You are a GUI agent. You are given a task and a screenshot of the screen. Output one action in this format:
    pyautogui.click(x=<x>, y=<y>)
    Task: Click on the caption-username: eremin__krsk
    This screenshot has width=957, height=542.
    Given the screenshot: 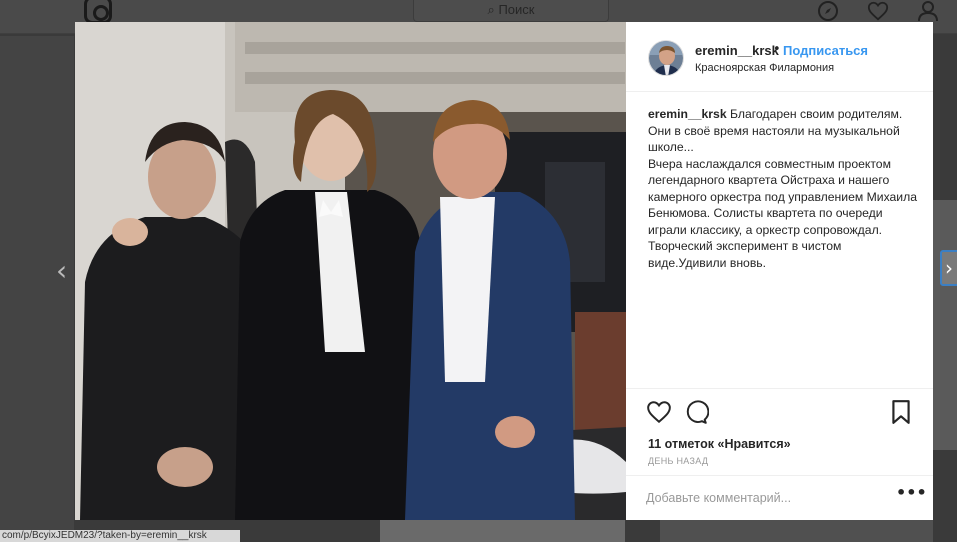 What is the action you would take?
    pyautogui.click(x=687, y=114)
    